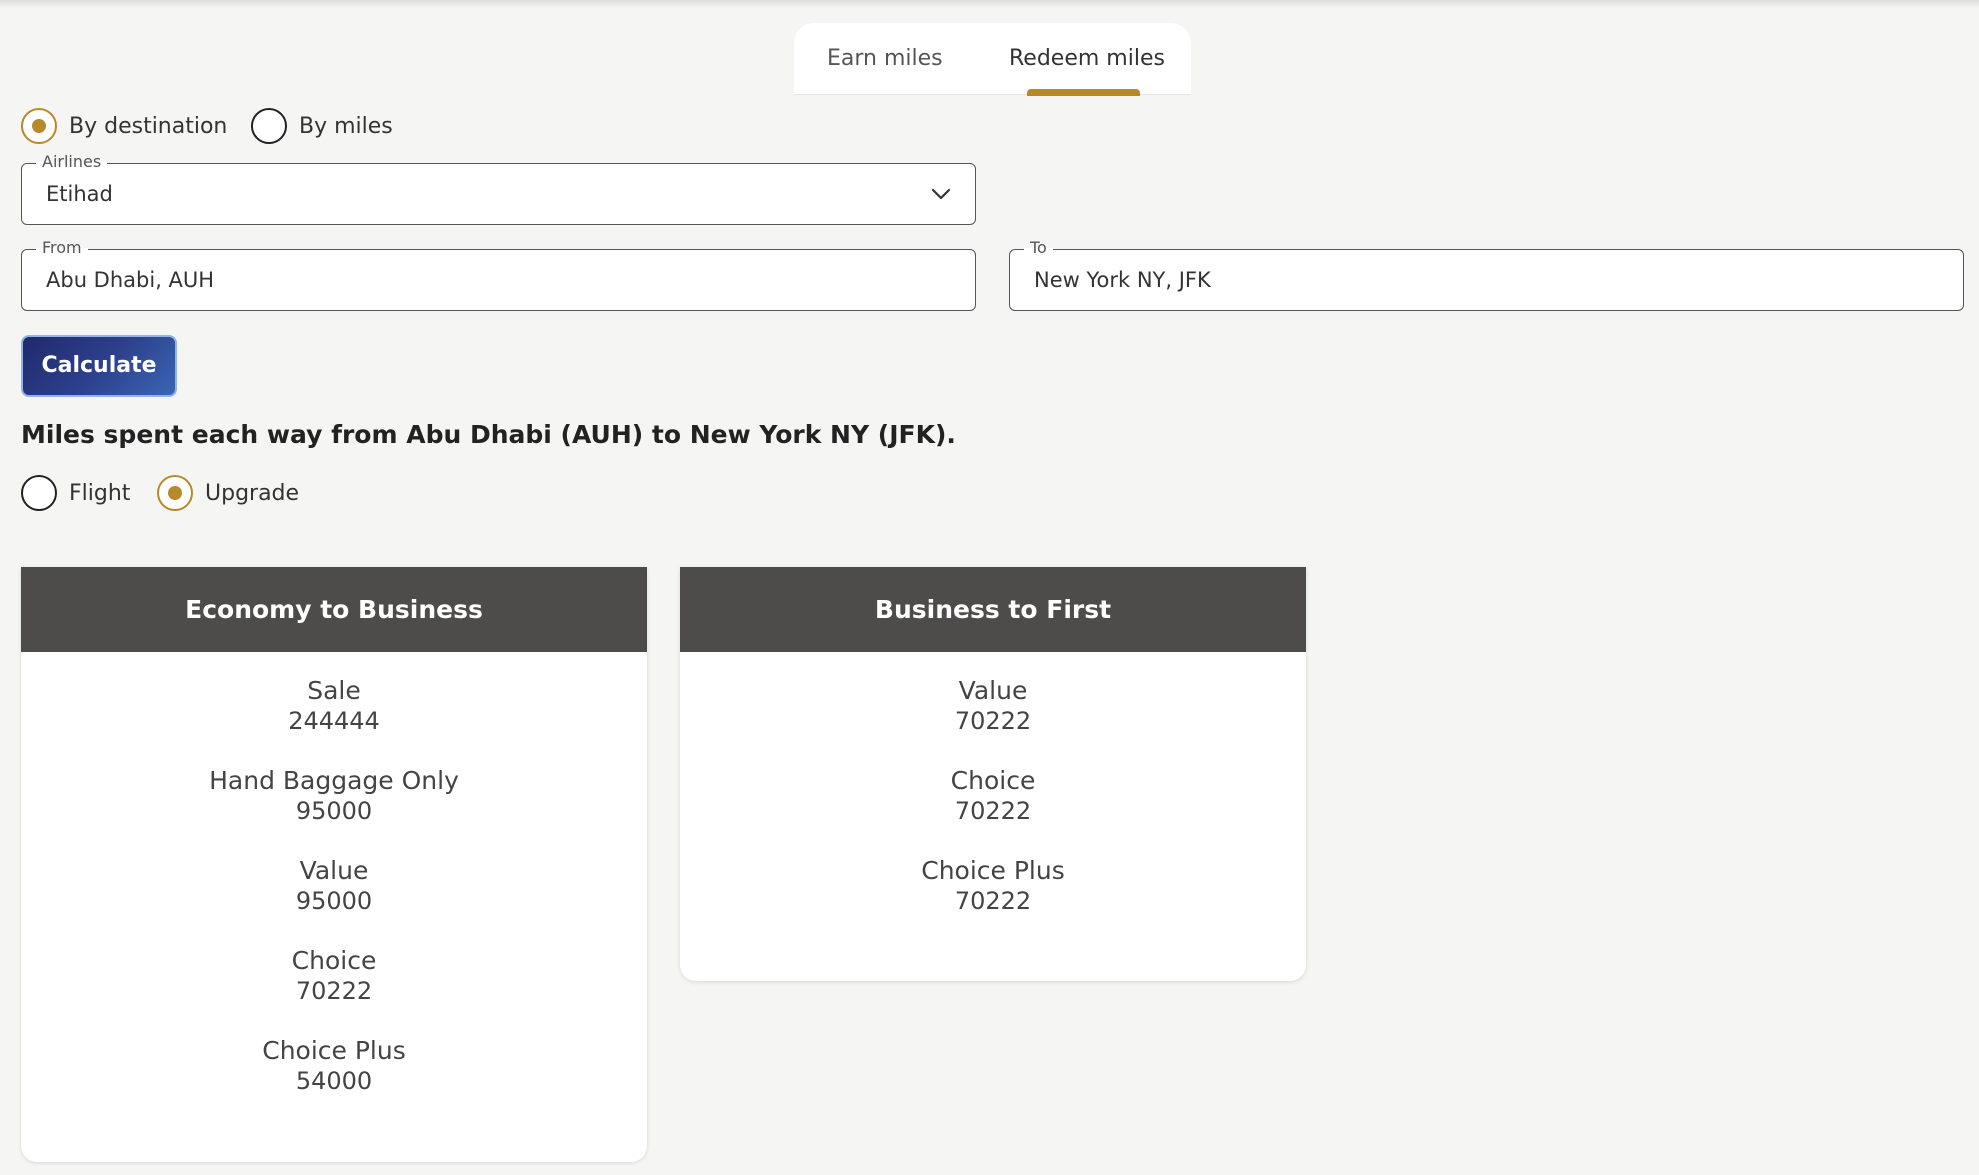 The image size is (1979, 1175). Describe the element at coordinates (334, 609) in the screenshot. I see `card-title: Economy to Business` at that location.